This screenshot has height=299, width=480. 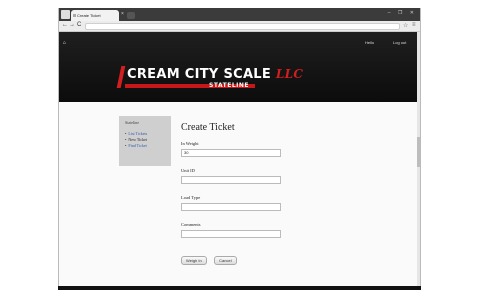 What do you see at coordinates (79, 25) in the screenshot?
I see `reload-icon: C` at bounding box center [79, 25].